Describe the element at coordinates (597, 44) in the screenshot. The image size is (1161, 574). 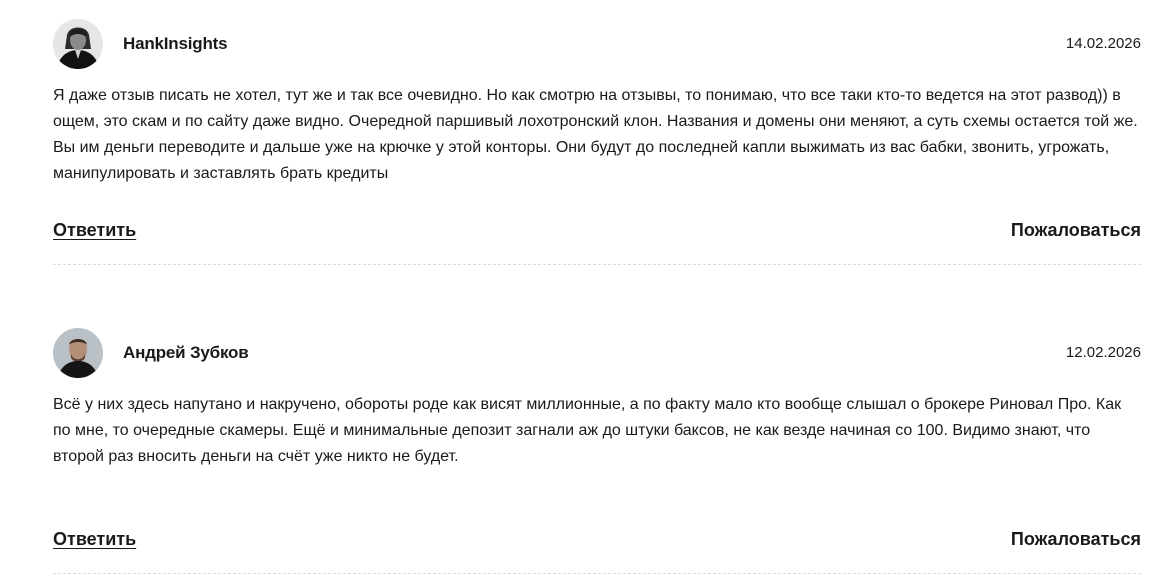
I see `comment-header: HankInsights 14.02.2026` at that location.